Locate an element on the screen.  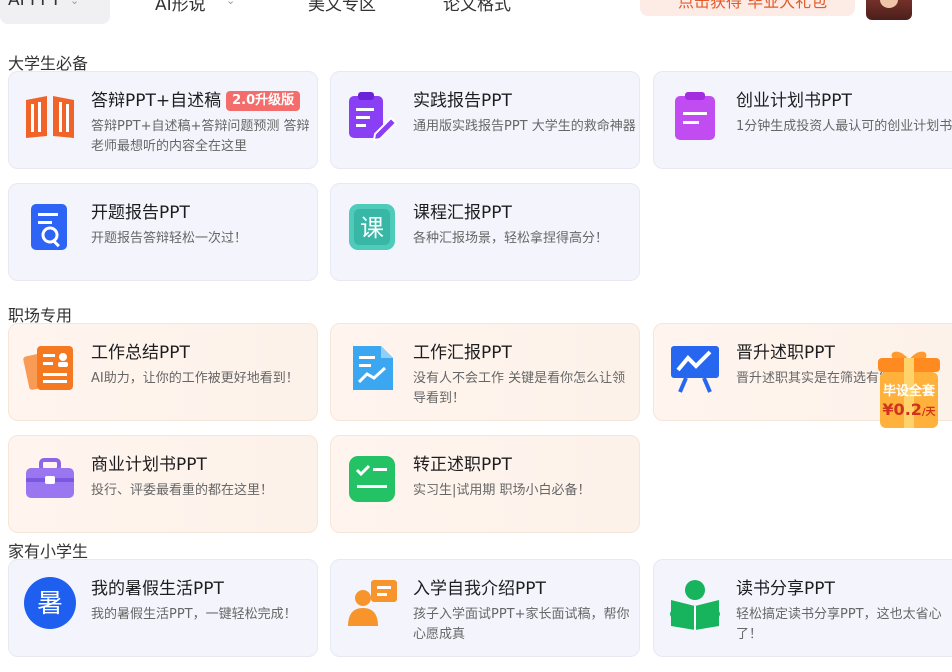
book-icon is located at coordinates (50, 117).